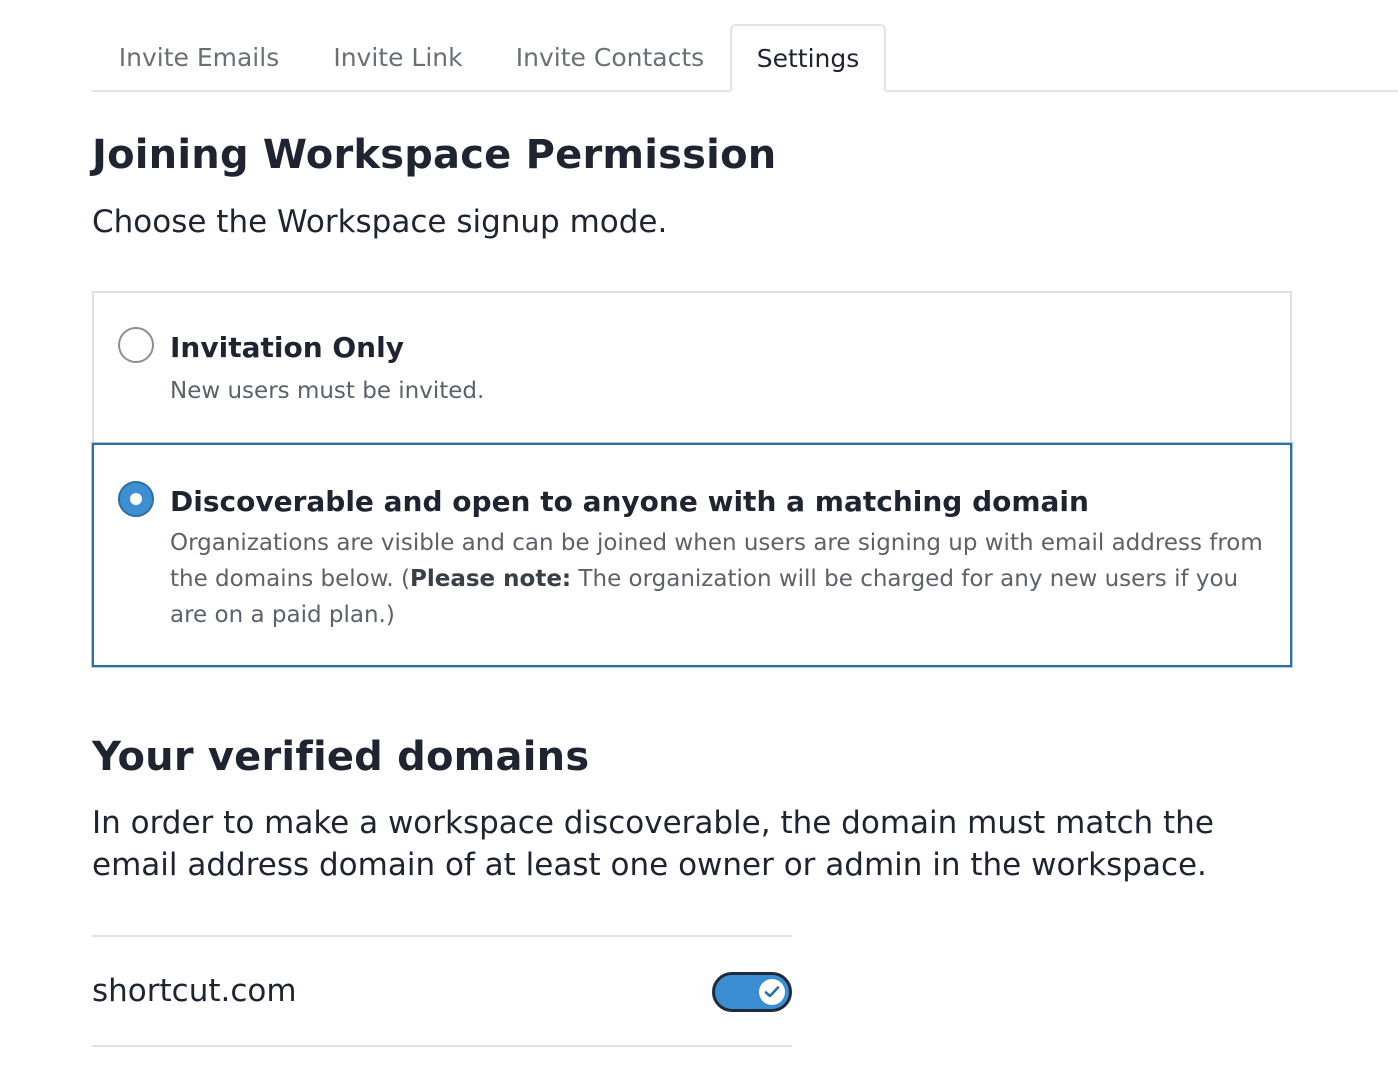 The width and height of the screenshot is (1398, 1076). What do you see at coordinates (341, 757) in the screenshot?
I see `verified-domains-title: Your verified domains` at bounding box center [341, 757].